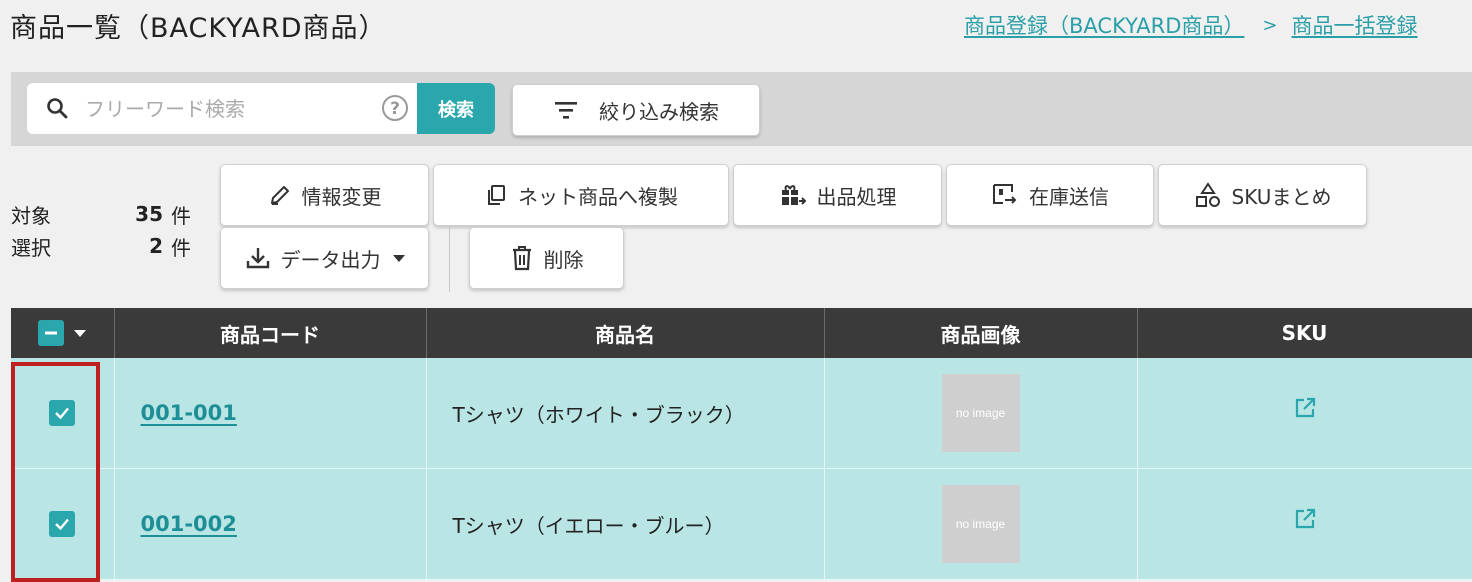 This screenshot has width=1472, height=582. What do you see at coordinates (793, 195) in the screenshot?
I see `gift-send-icon` at bounding box center [793, 195].